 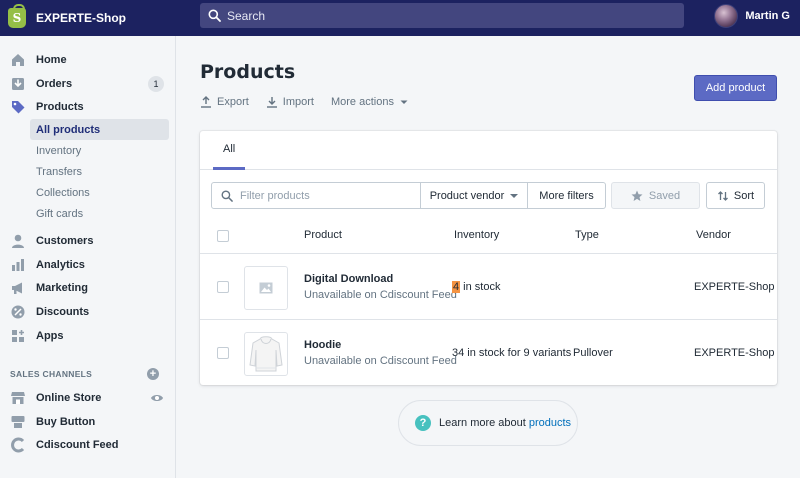 What do you see at coordinates (476, 235) in the screenshot?
I see `column-header-inventory: Inventory` at bounding box center [476, 235].